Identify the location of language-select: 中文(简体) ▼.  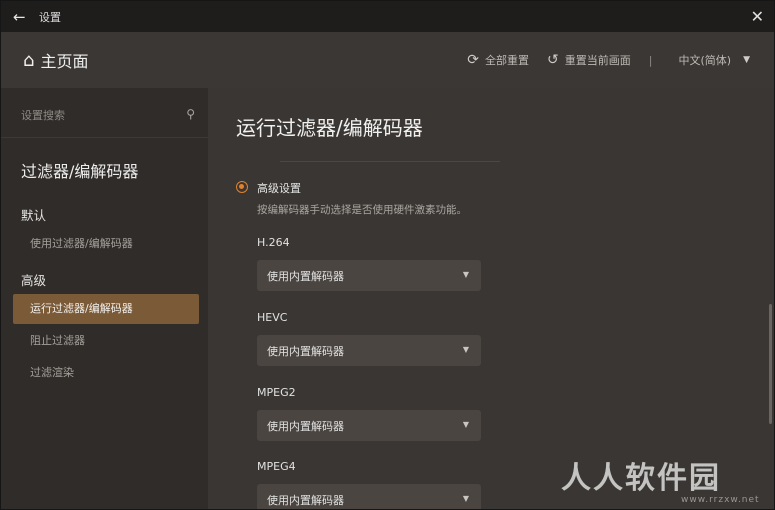
(714, 60).